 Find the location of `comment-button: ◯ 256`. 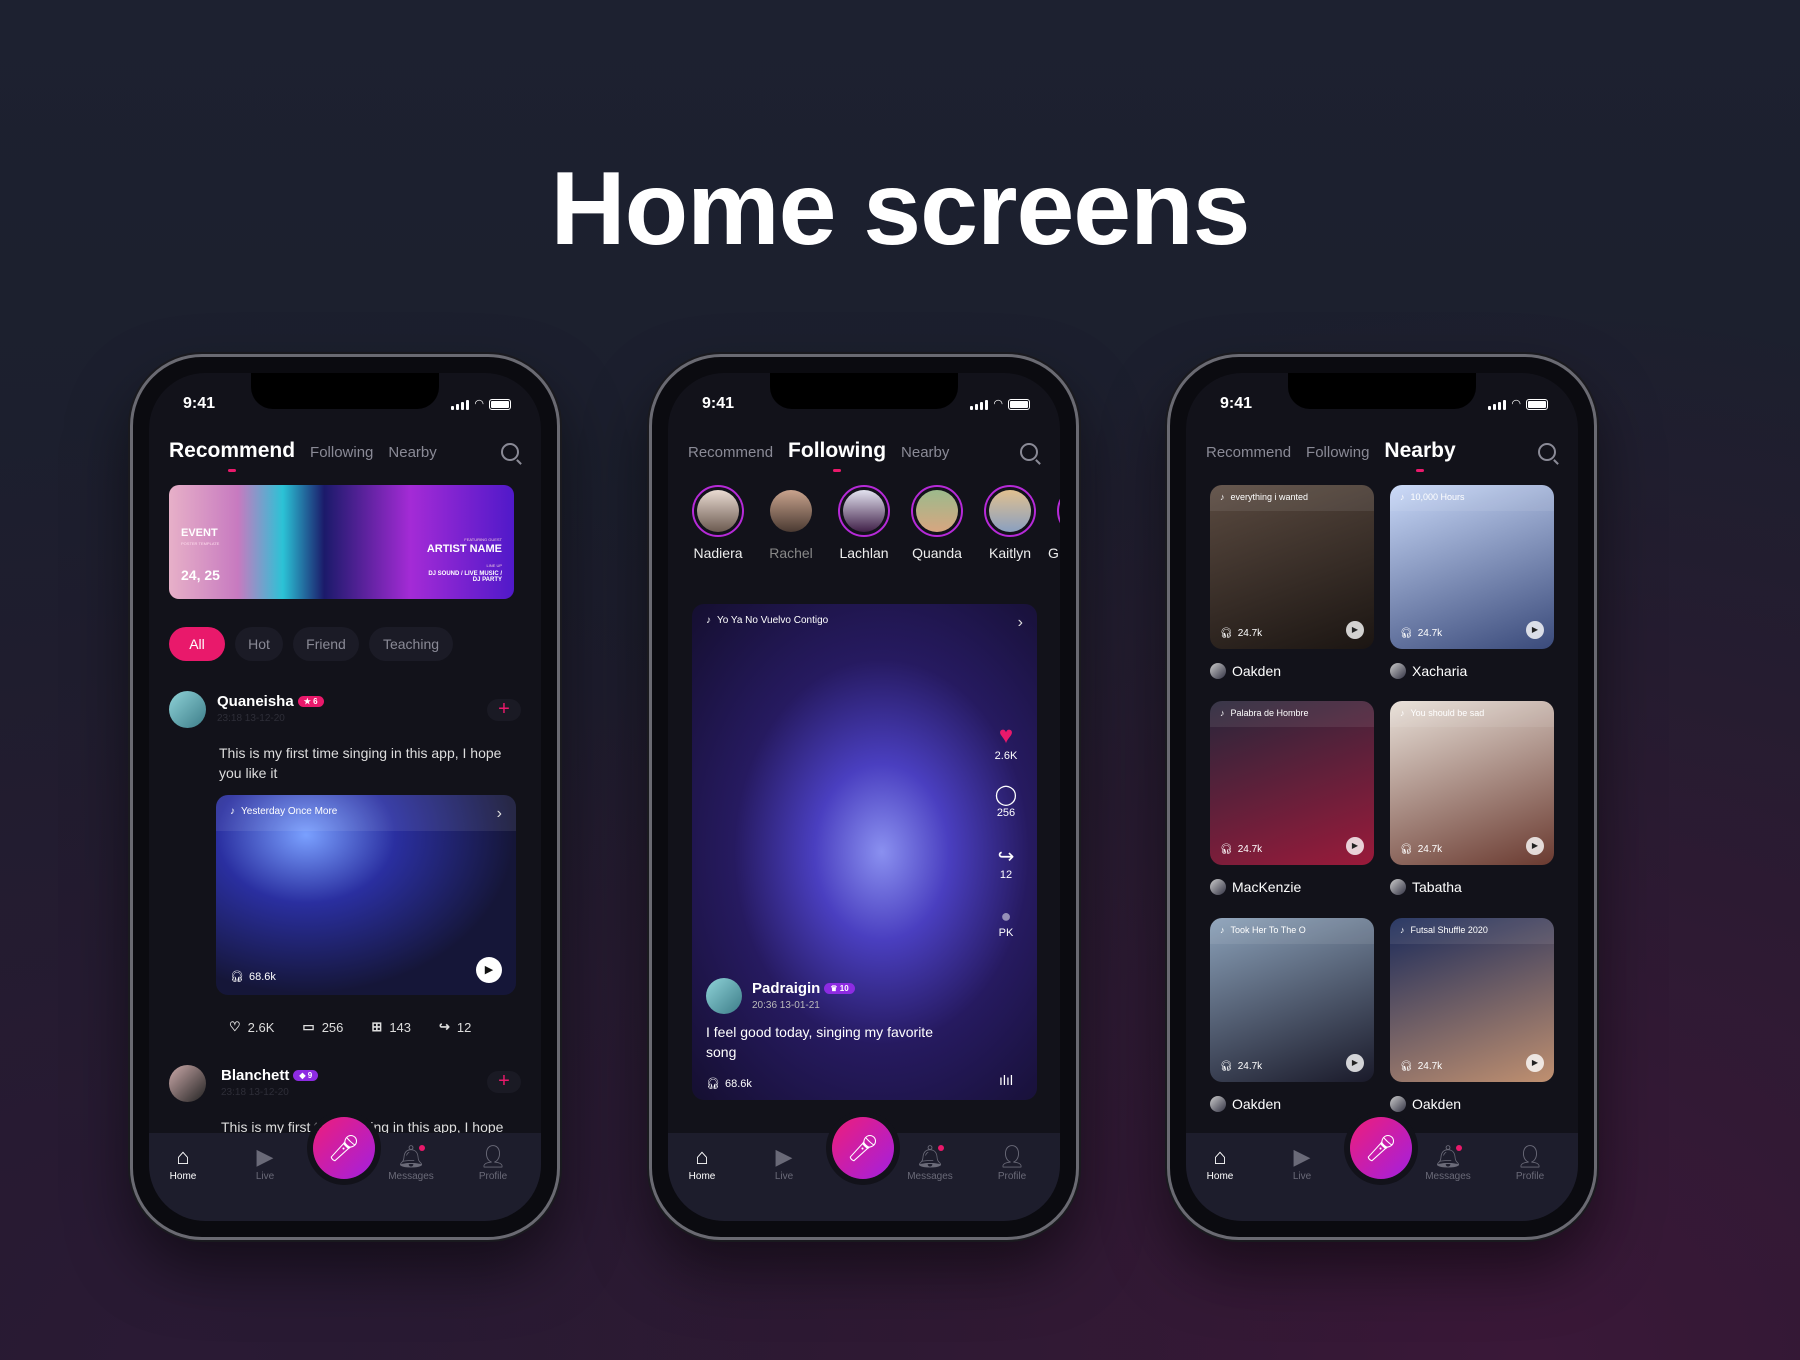

comment-button: ◯ 256 is located at coordinates (1006, 800).